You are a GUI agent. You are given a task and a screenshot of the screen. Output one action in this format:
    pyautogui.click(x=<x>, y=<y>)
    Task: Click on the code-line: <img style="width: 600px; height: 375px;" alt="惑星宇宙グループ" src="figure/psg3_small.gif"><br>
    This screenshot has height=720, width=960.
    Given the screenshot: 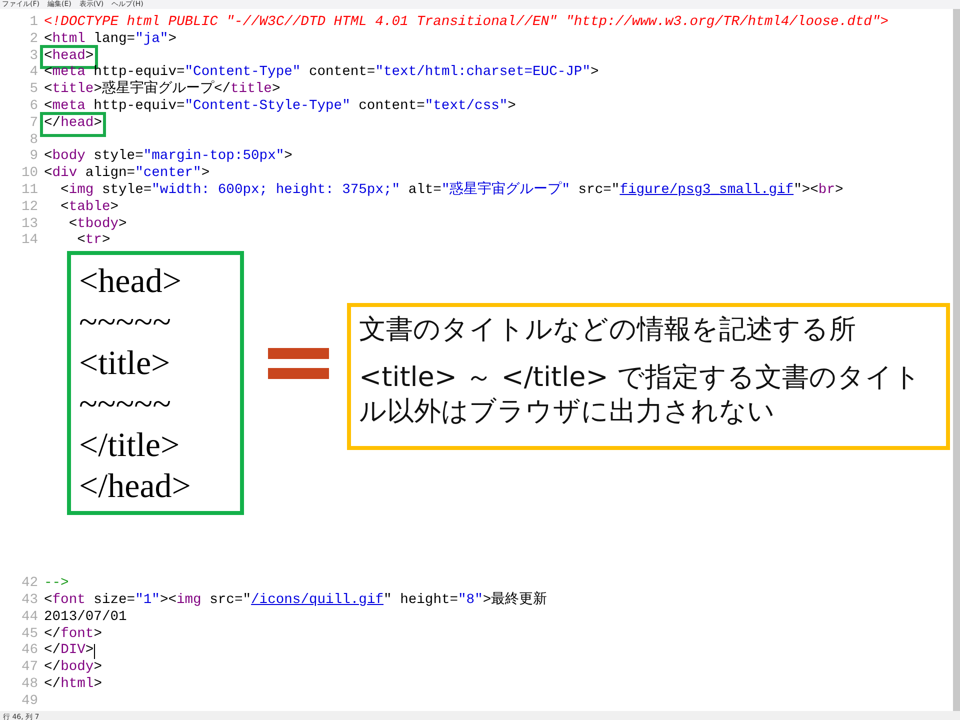 What is the action you would take?
    pyautogui.click(x=452, y=191)
    